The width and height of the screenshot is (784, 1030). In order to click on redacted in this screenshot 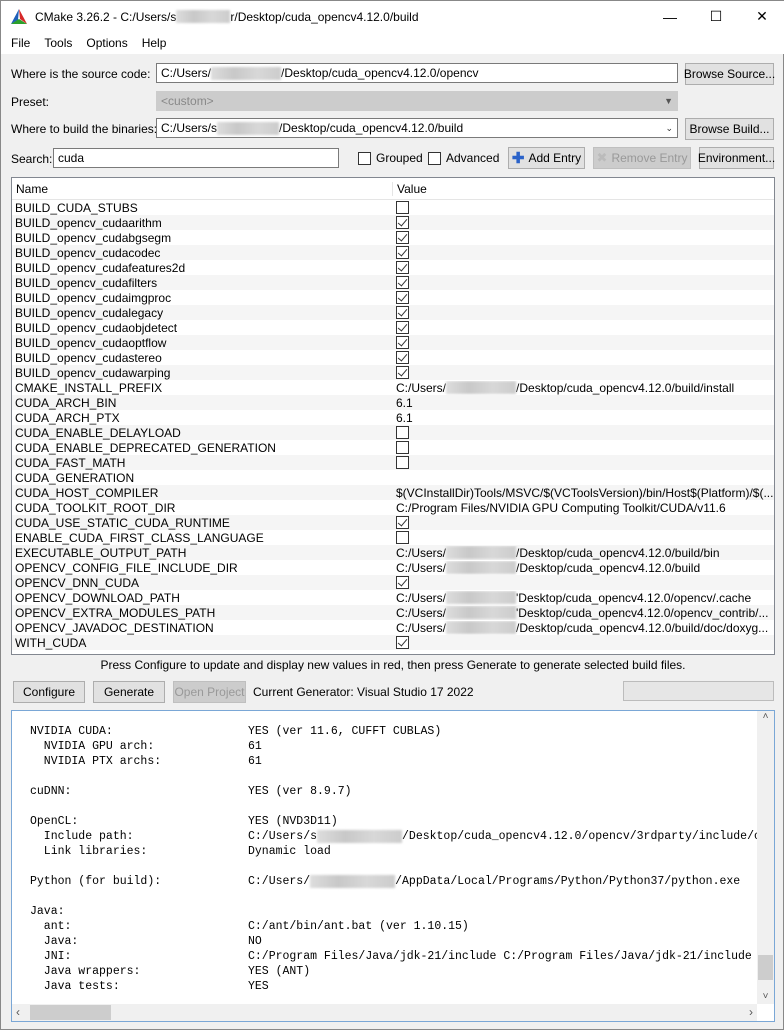, I will do `click(246, 73)`.